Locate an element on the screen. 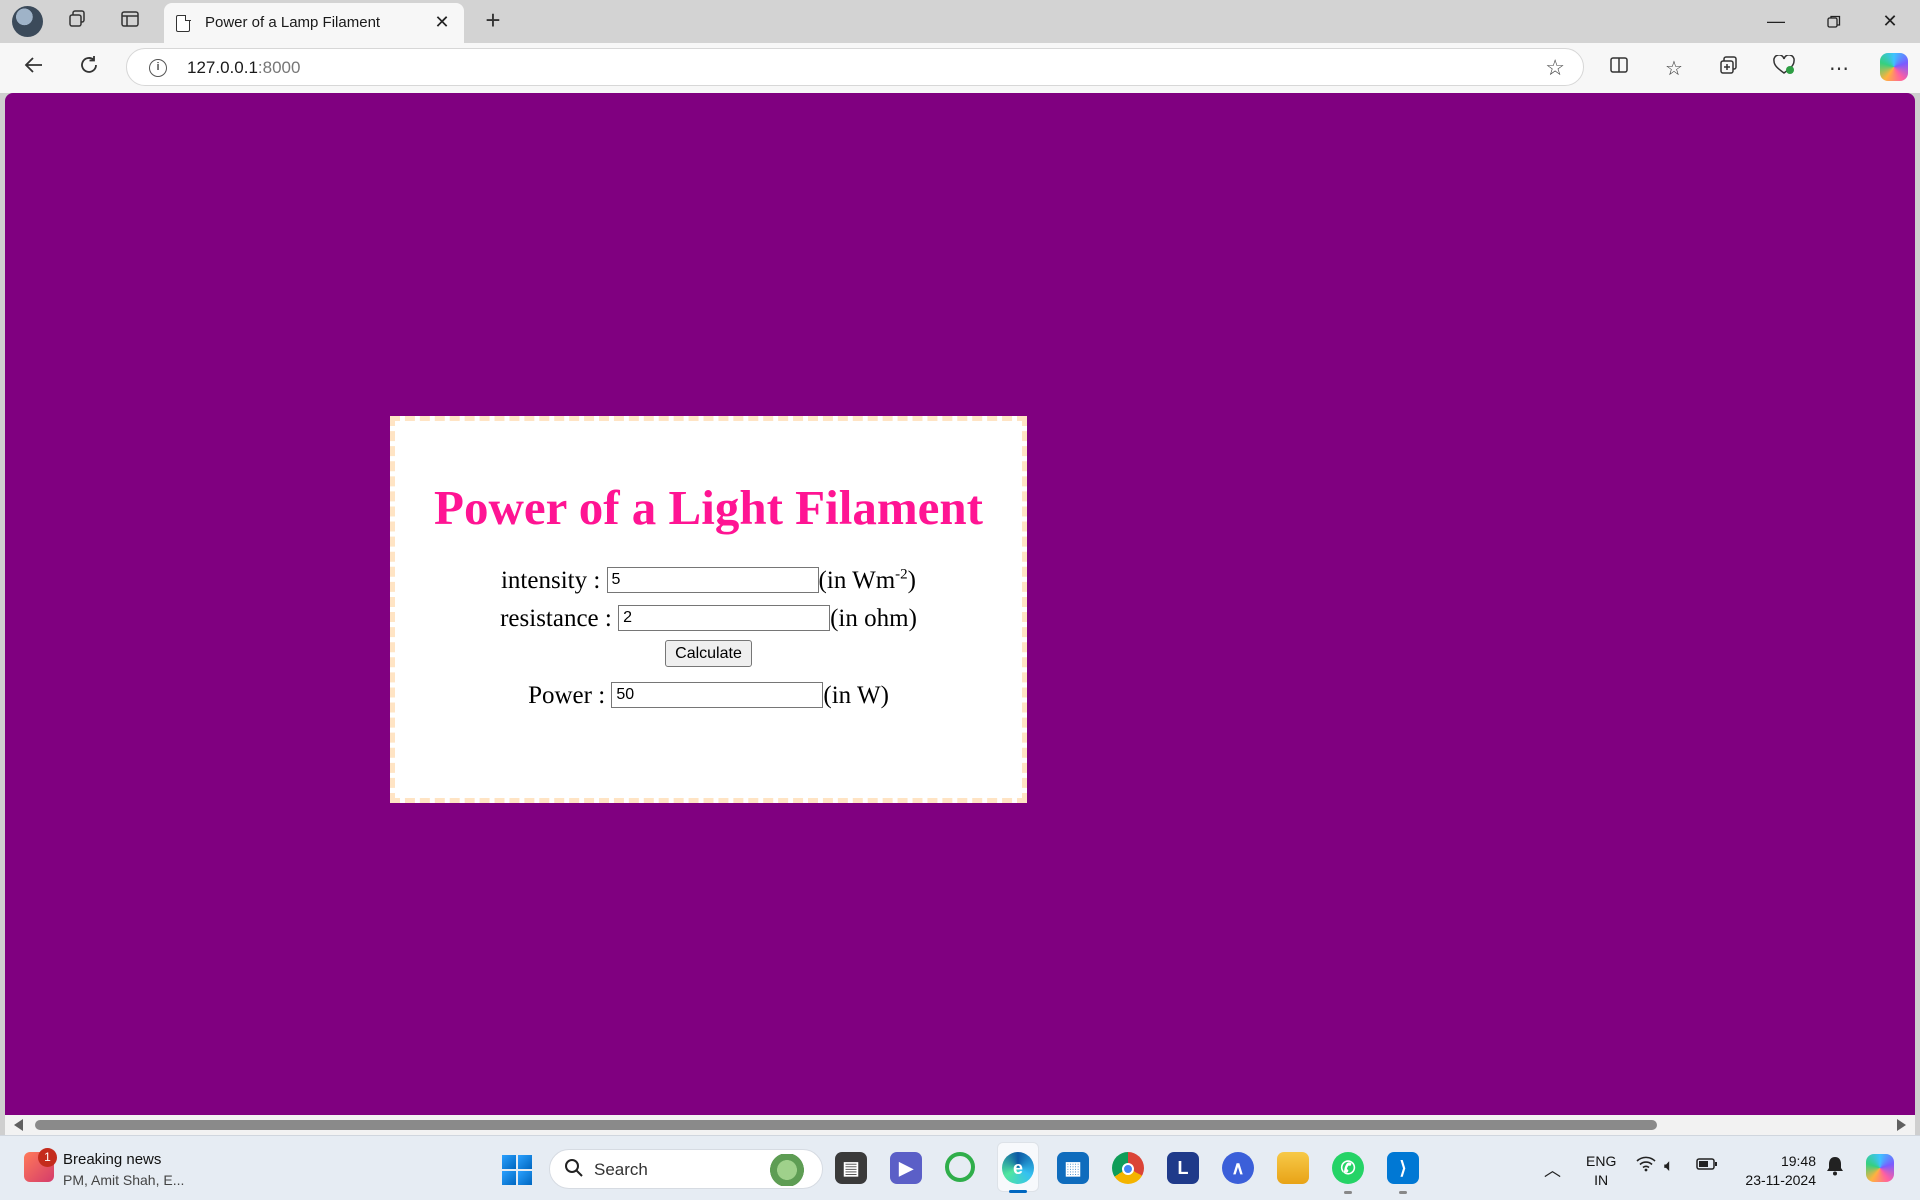 This screenshot has width=1920, height=1200. power-output is located at coordinates (717, 695).